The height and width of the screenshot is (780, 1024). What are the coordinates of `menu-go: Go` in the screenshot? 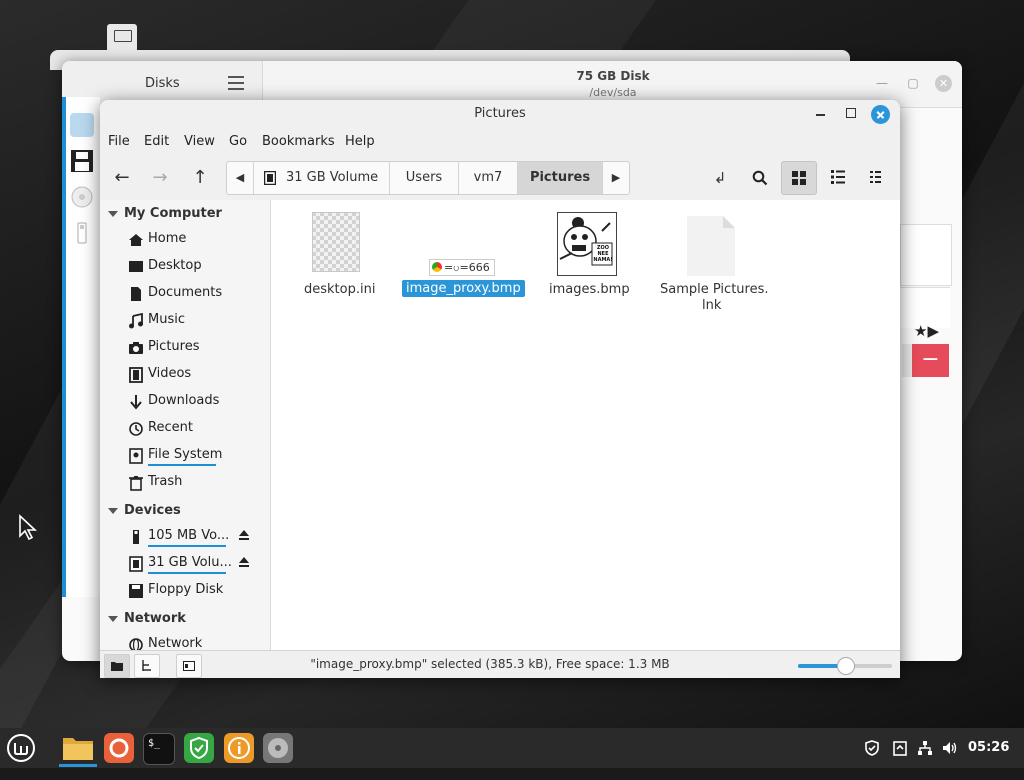 It's located at (238, 141).